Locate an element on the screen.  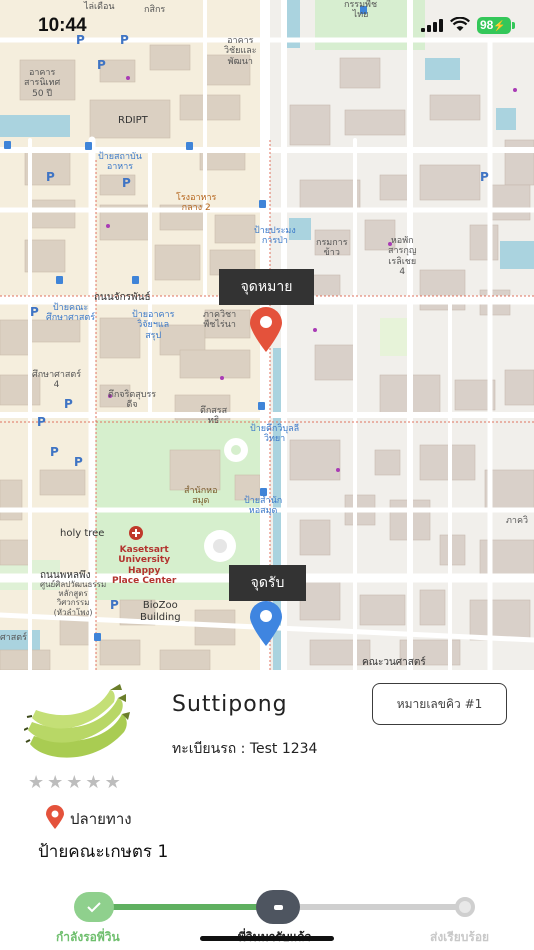
map-label: BioZoo Building is located at coordinates (160, 611).